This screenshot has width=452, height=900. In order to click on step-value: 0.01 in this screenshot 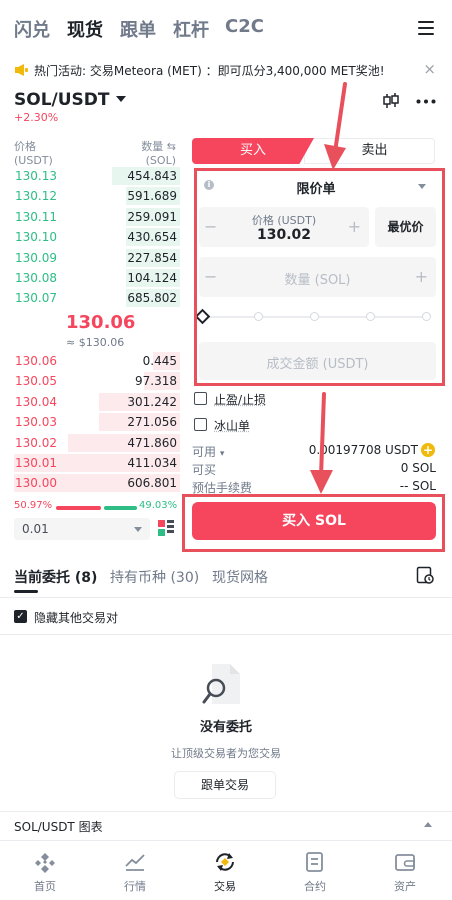, I will do `click(35, 529)`.